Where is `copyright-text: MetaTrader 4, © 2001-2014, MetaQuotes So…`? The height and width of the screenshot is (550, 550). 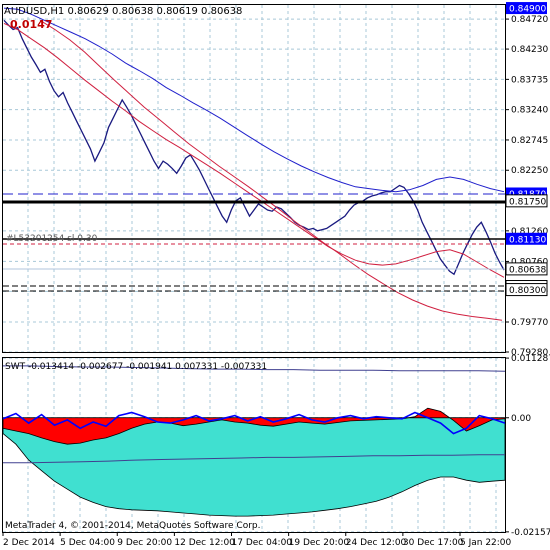 copyright-text: MetaTrader 4, © 2001-2014, MetaQuotes So… is located at coordinates (133, 526).